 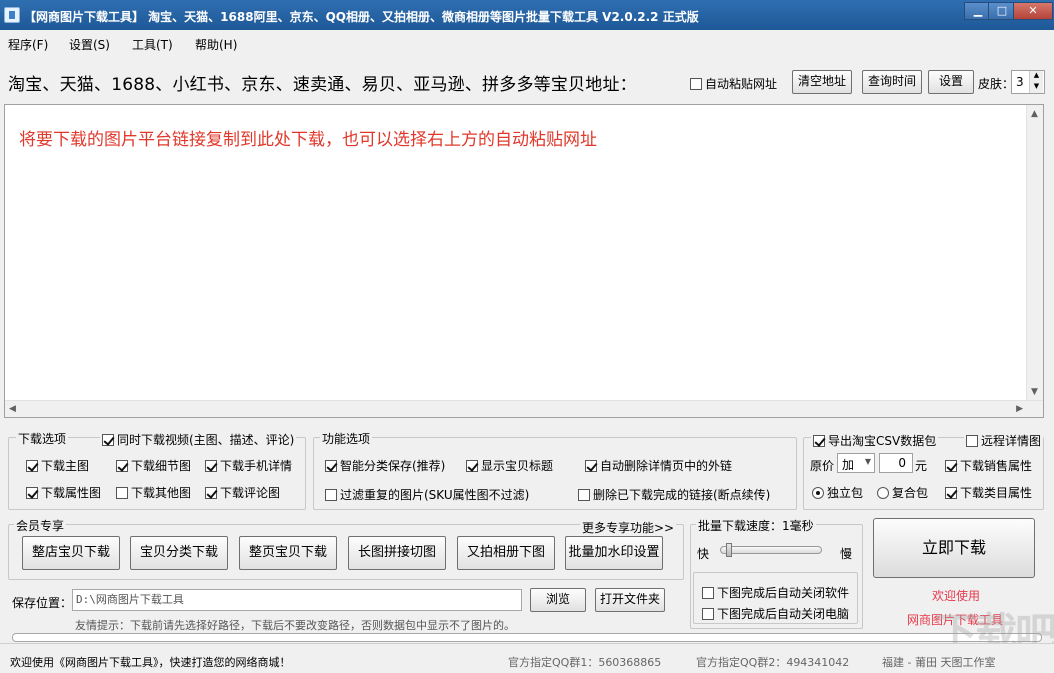 What do you see at coordinates (527, 43) in the screenshot?
I see `menu-bar: 程序(F) 设置(S) 工具(T) 帮助(H)` at bounding box center [527, 43].